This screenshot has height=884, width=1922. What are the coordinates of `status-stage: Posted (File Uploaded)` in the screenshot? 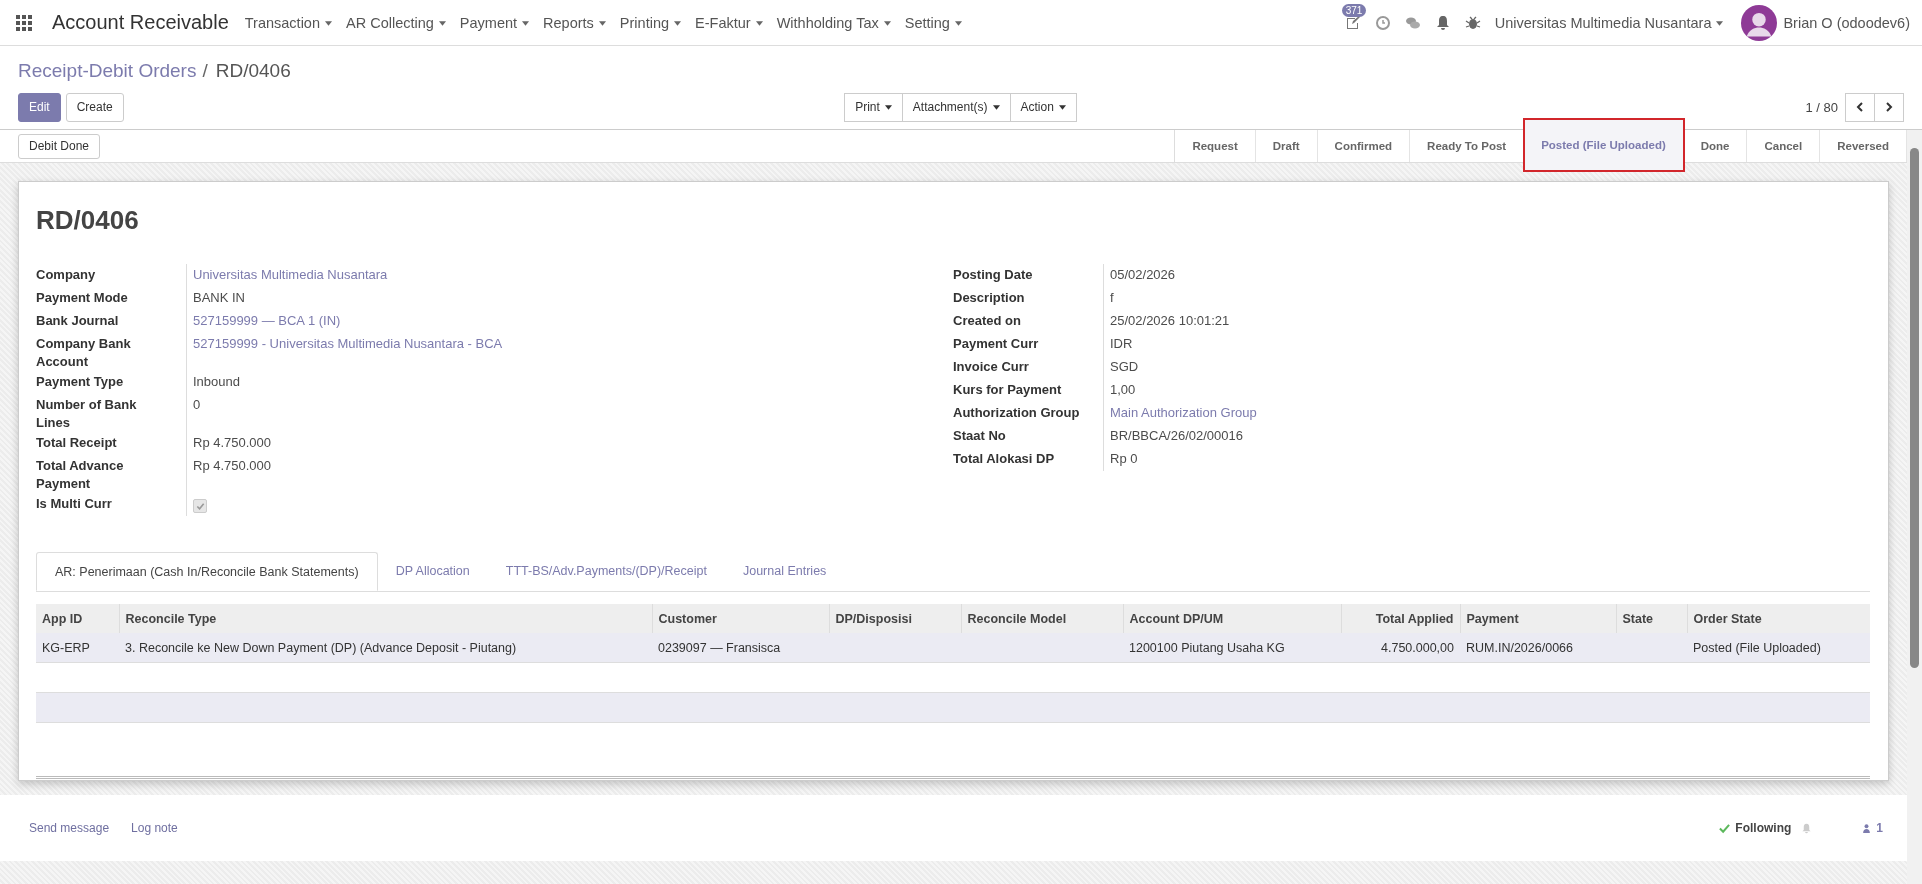 It's located at (1604, 145).